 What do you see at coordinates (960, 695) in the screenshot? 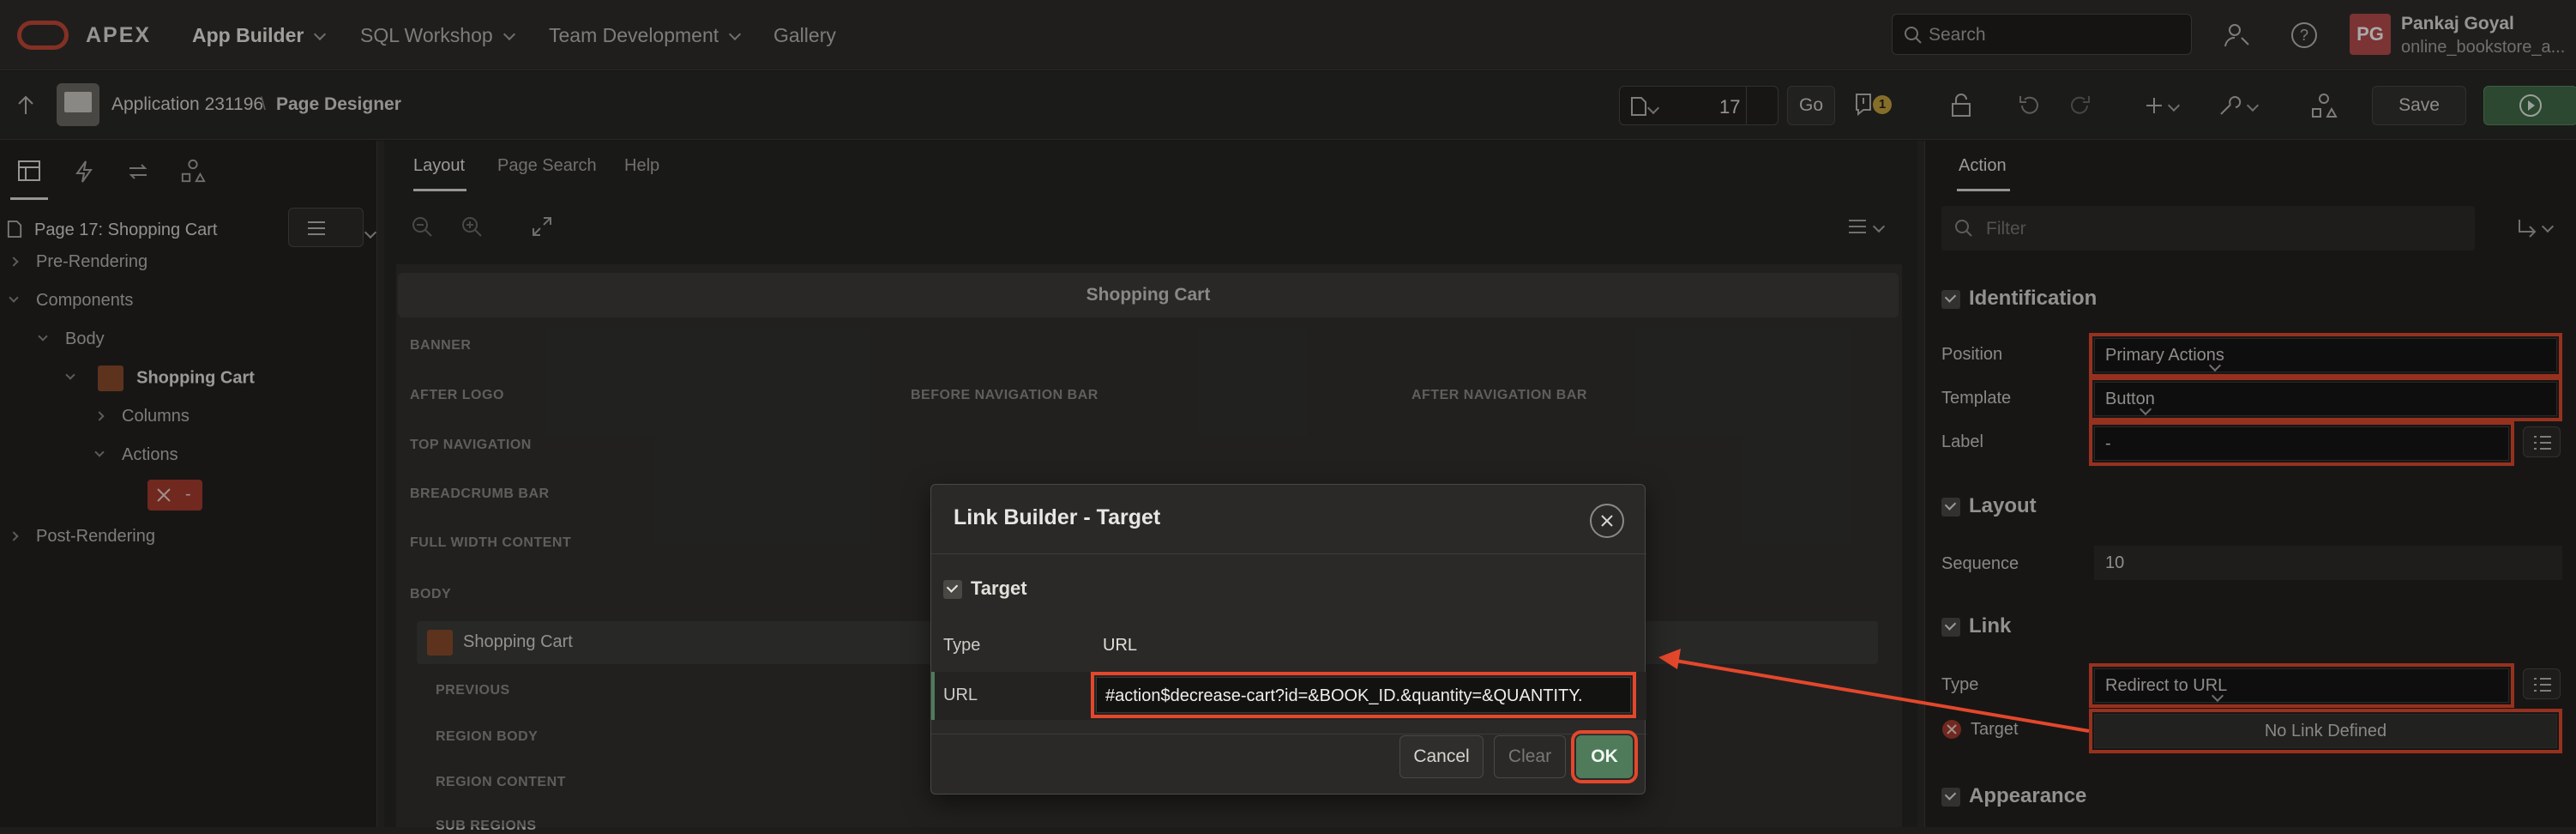
I see `dialog-url-label: URL` at bounding box center [960, 695].